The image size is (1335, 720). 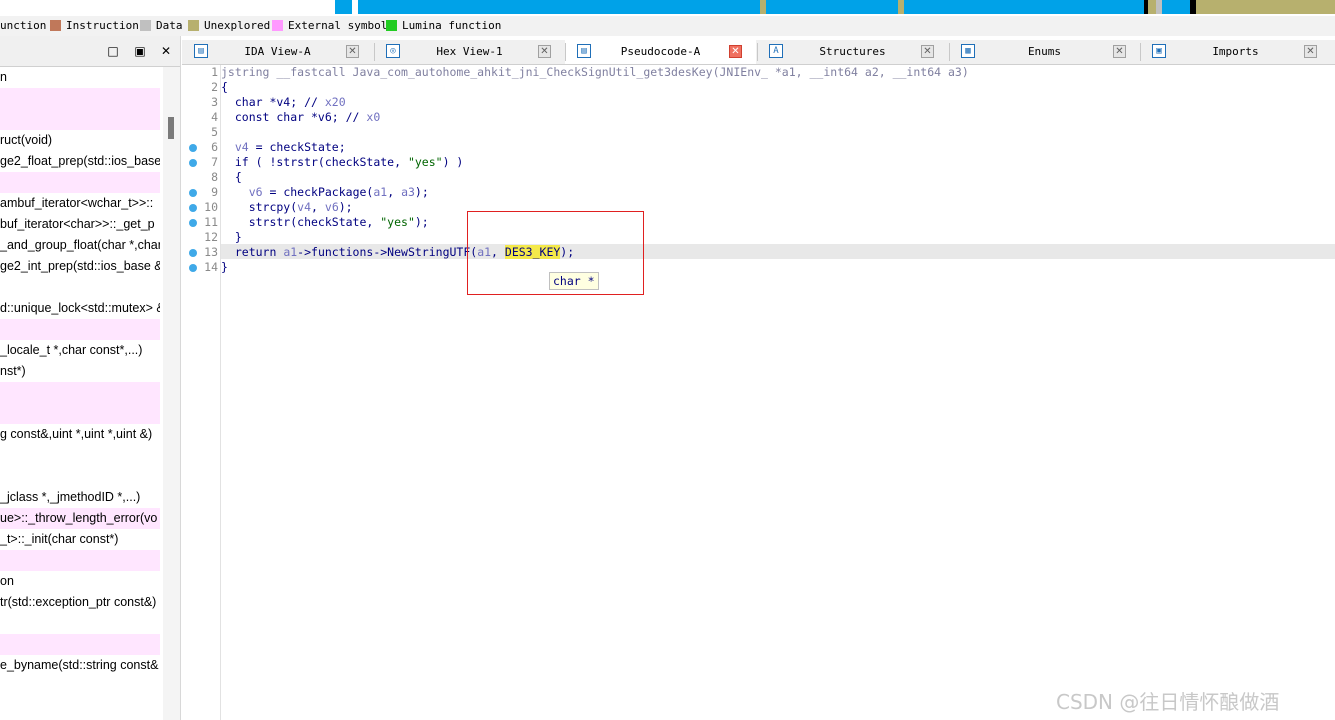 I want to click on line-number: 5, so click(x=214, y=132).